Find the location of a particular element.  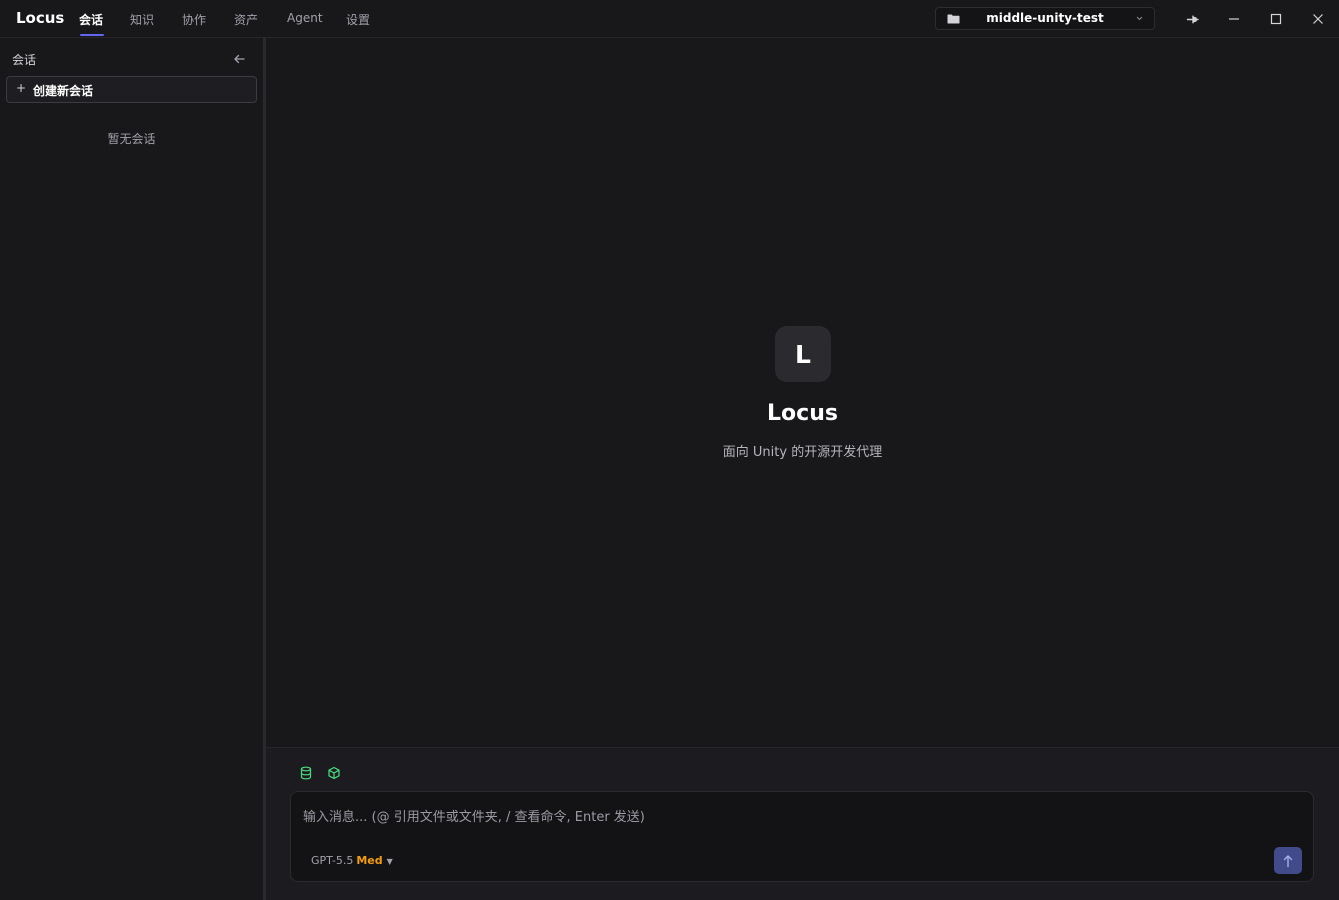

app-name: Locus is located at coordinates (40, 18).